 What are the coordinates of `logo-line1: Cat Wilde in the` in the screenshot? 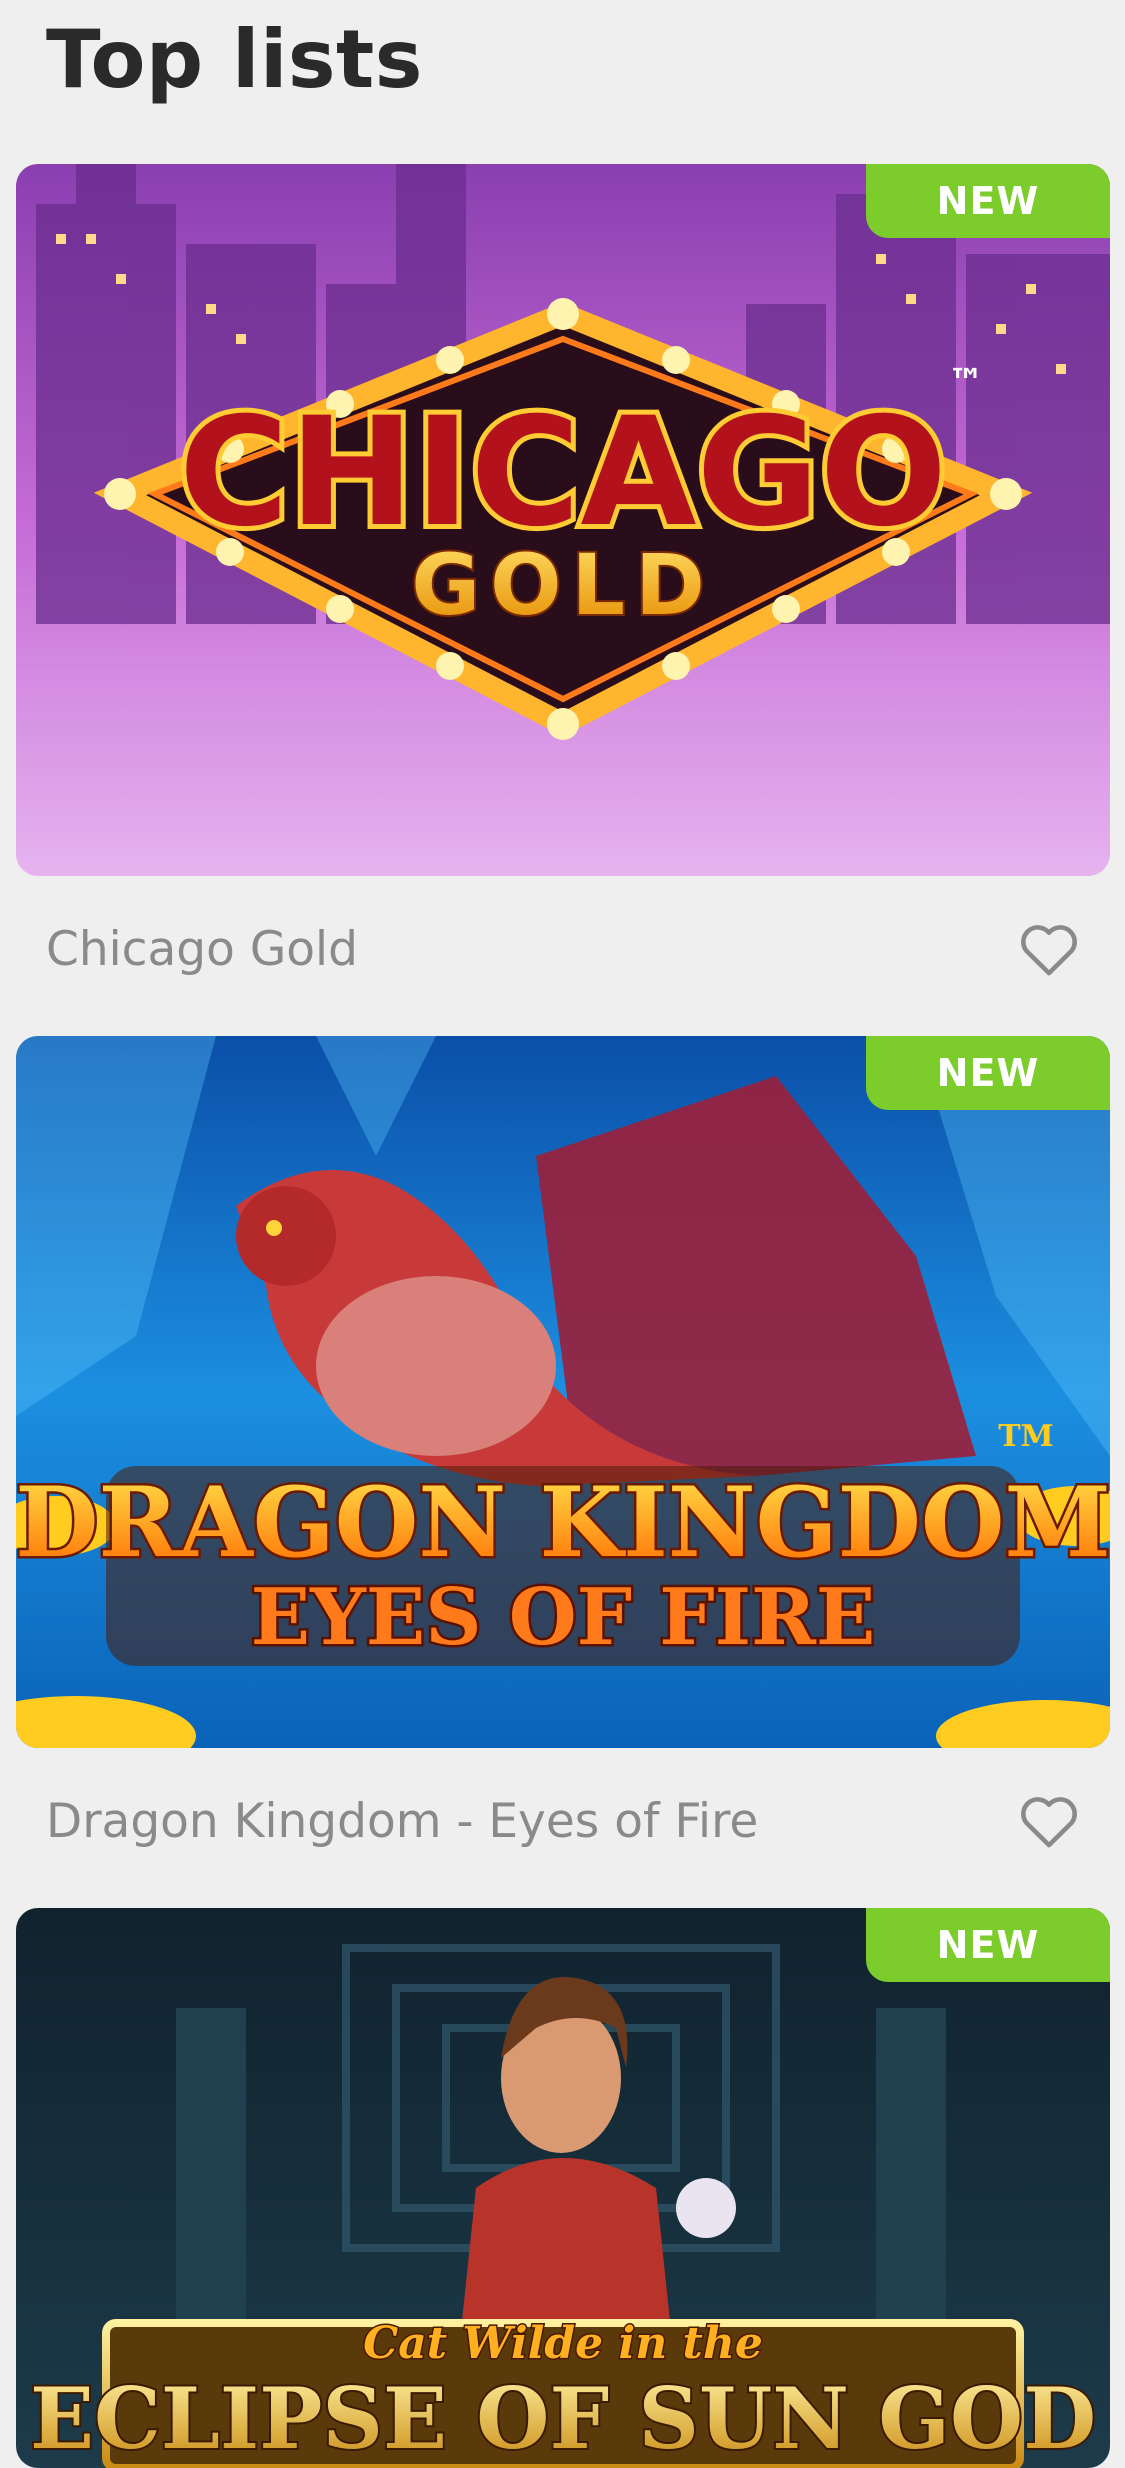 It's located at (563, 2343).